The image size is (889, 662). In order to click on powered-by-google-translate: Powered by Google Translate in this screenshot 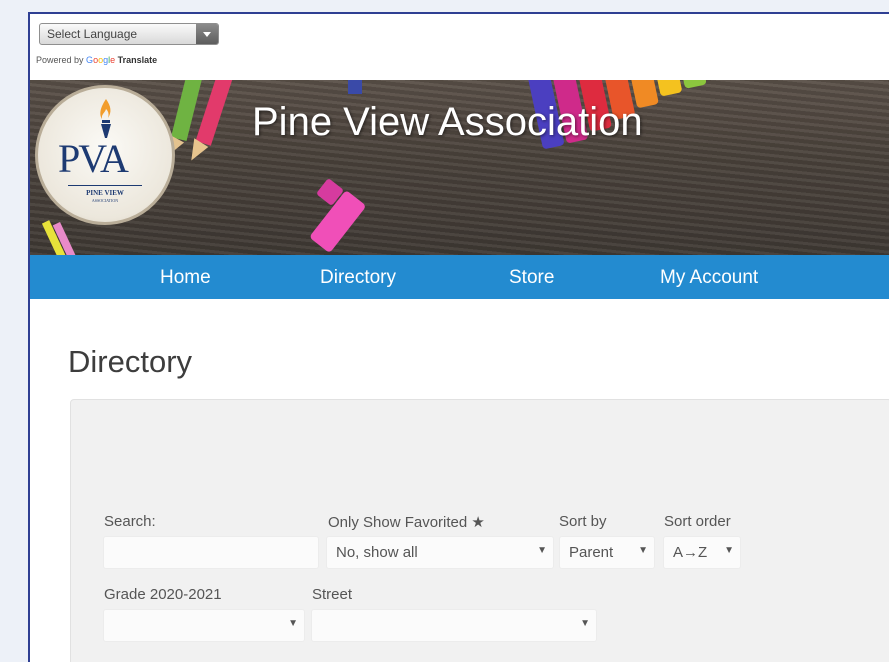, I will do `click(96, 60)`.